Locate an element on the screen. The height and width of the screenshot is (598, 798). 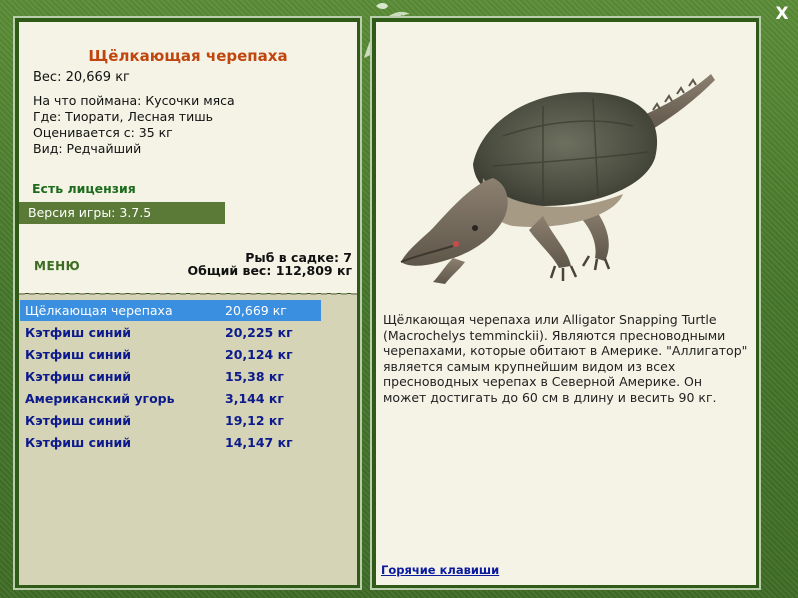
menu-button: МЕНЮ is located at coordinates (57, 266).